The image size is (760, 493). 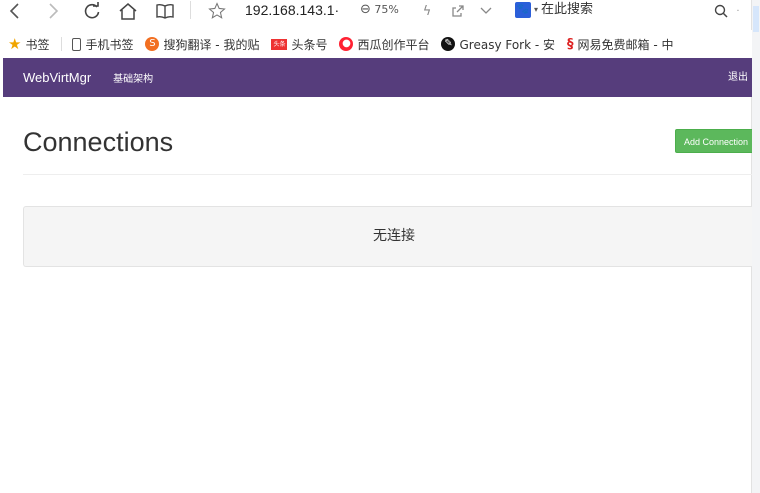 What do you see at coordinates (346, 44) in the screenshot?
I see `xigua-icon: ●` at bounding box center [346, 44].